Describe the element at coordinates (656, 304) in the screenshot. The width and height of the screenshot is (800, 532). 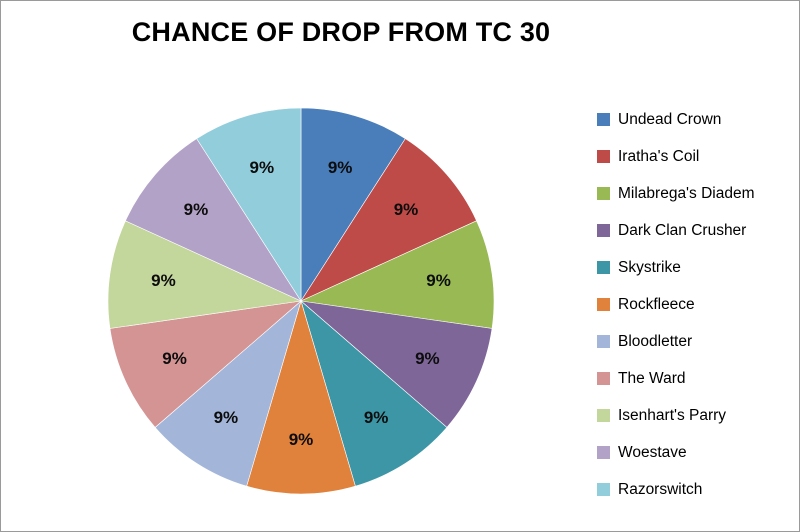
I see `legend-item-label: Rockfleece` at that location.